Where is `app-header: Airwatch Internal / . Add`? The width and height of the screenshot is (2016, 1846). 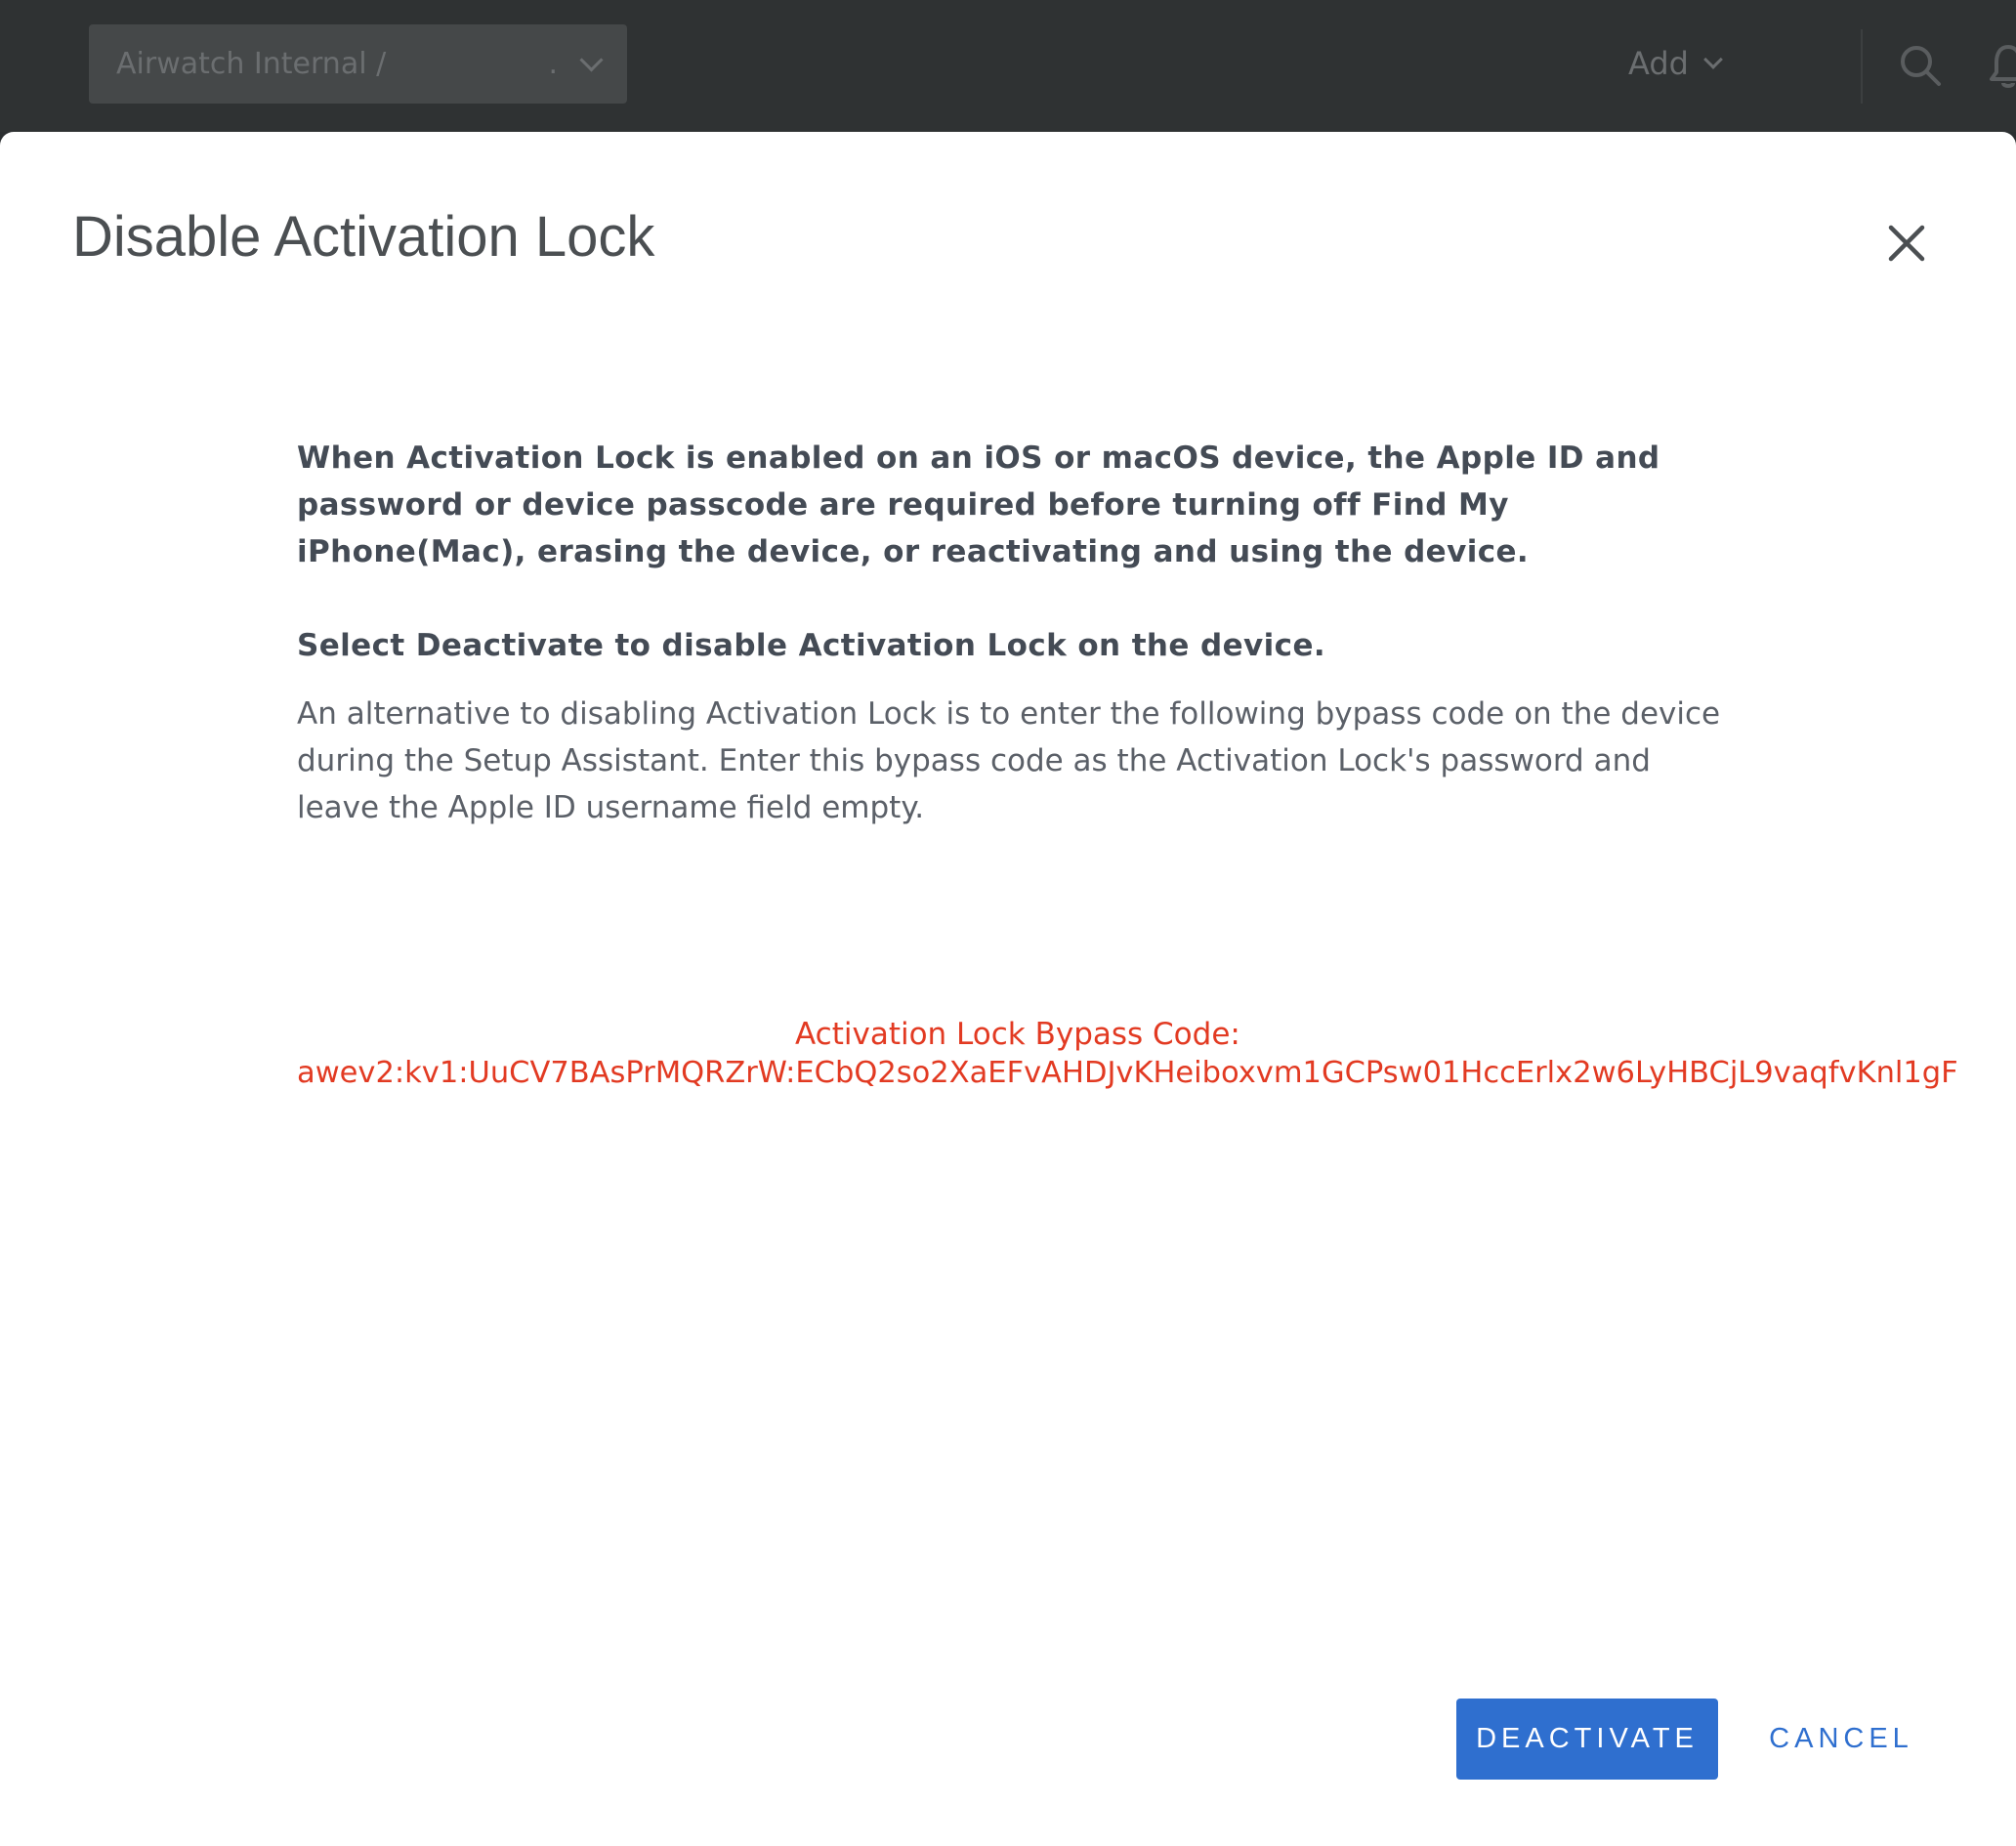 app-header: Airwatch Internal / . Add is located at coordinates (1008, 66).